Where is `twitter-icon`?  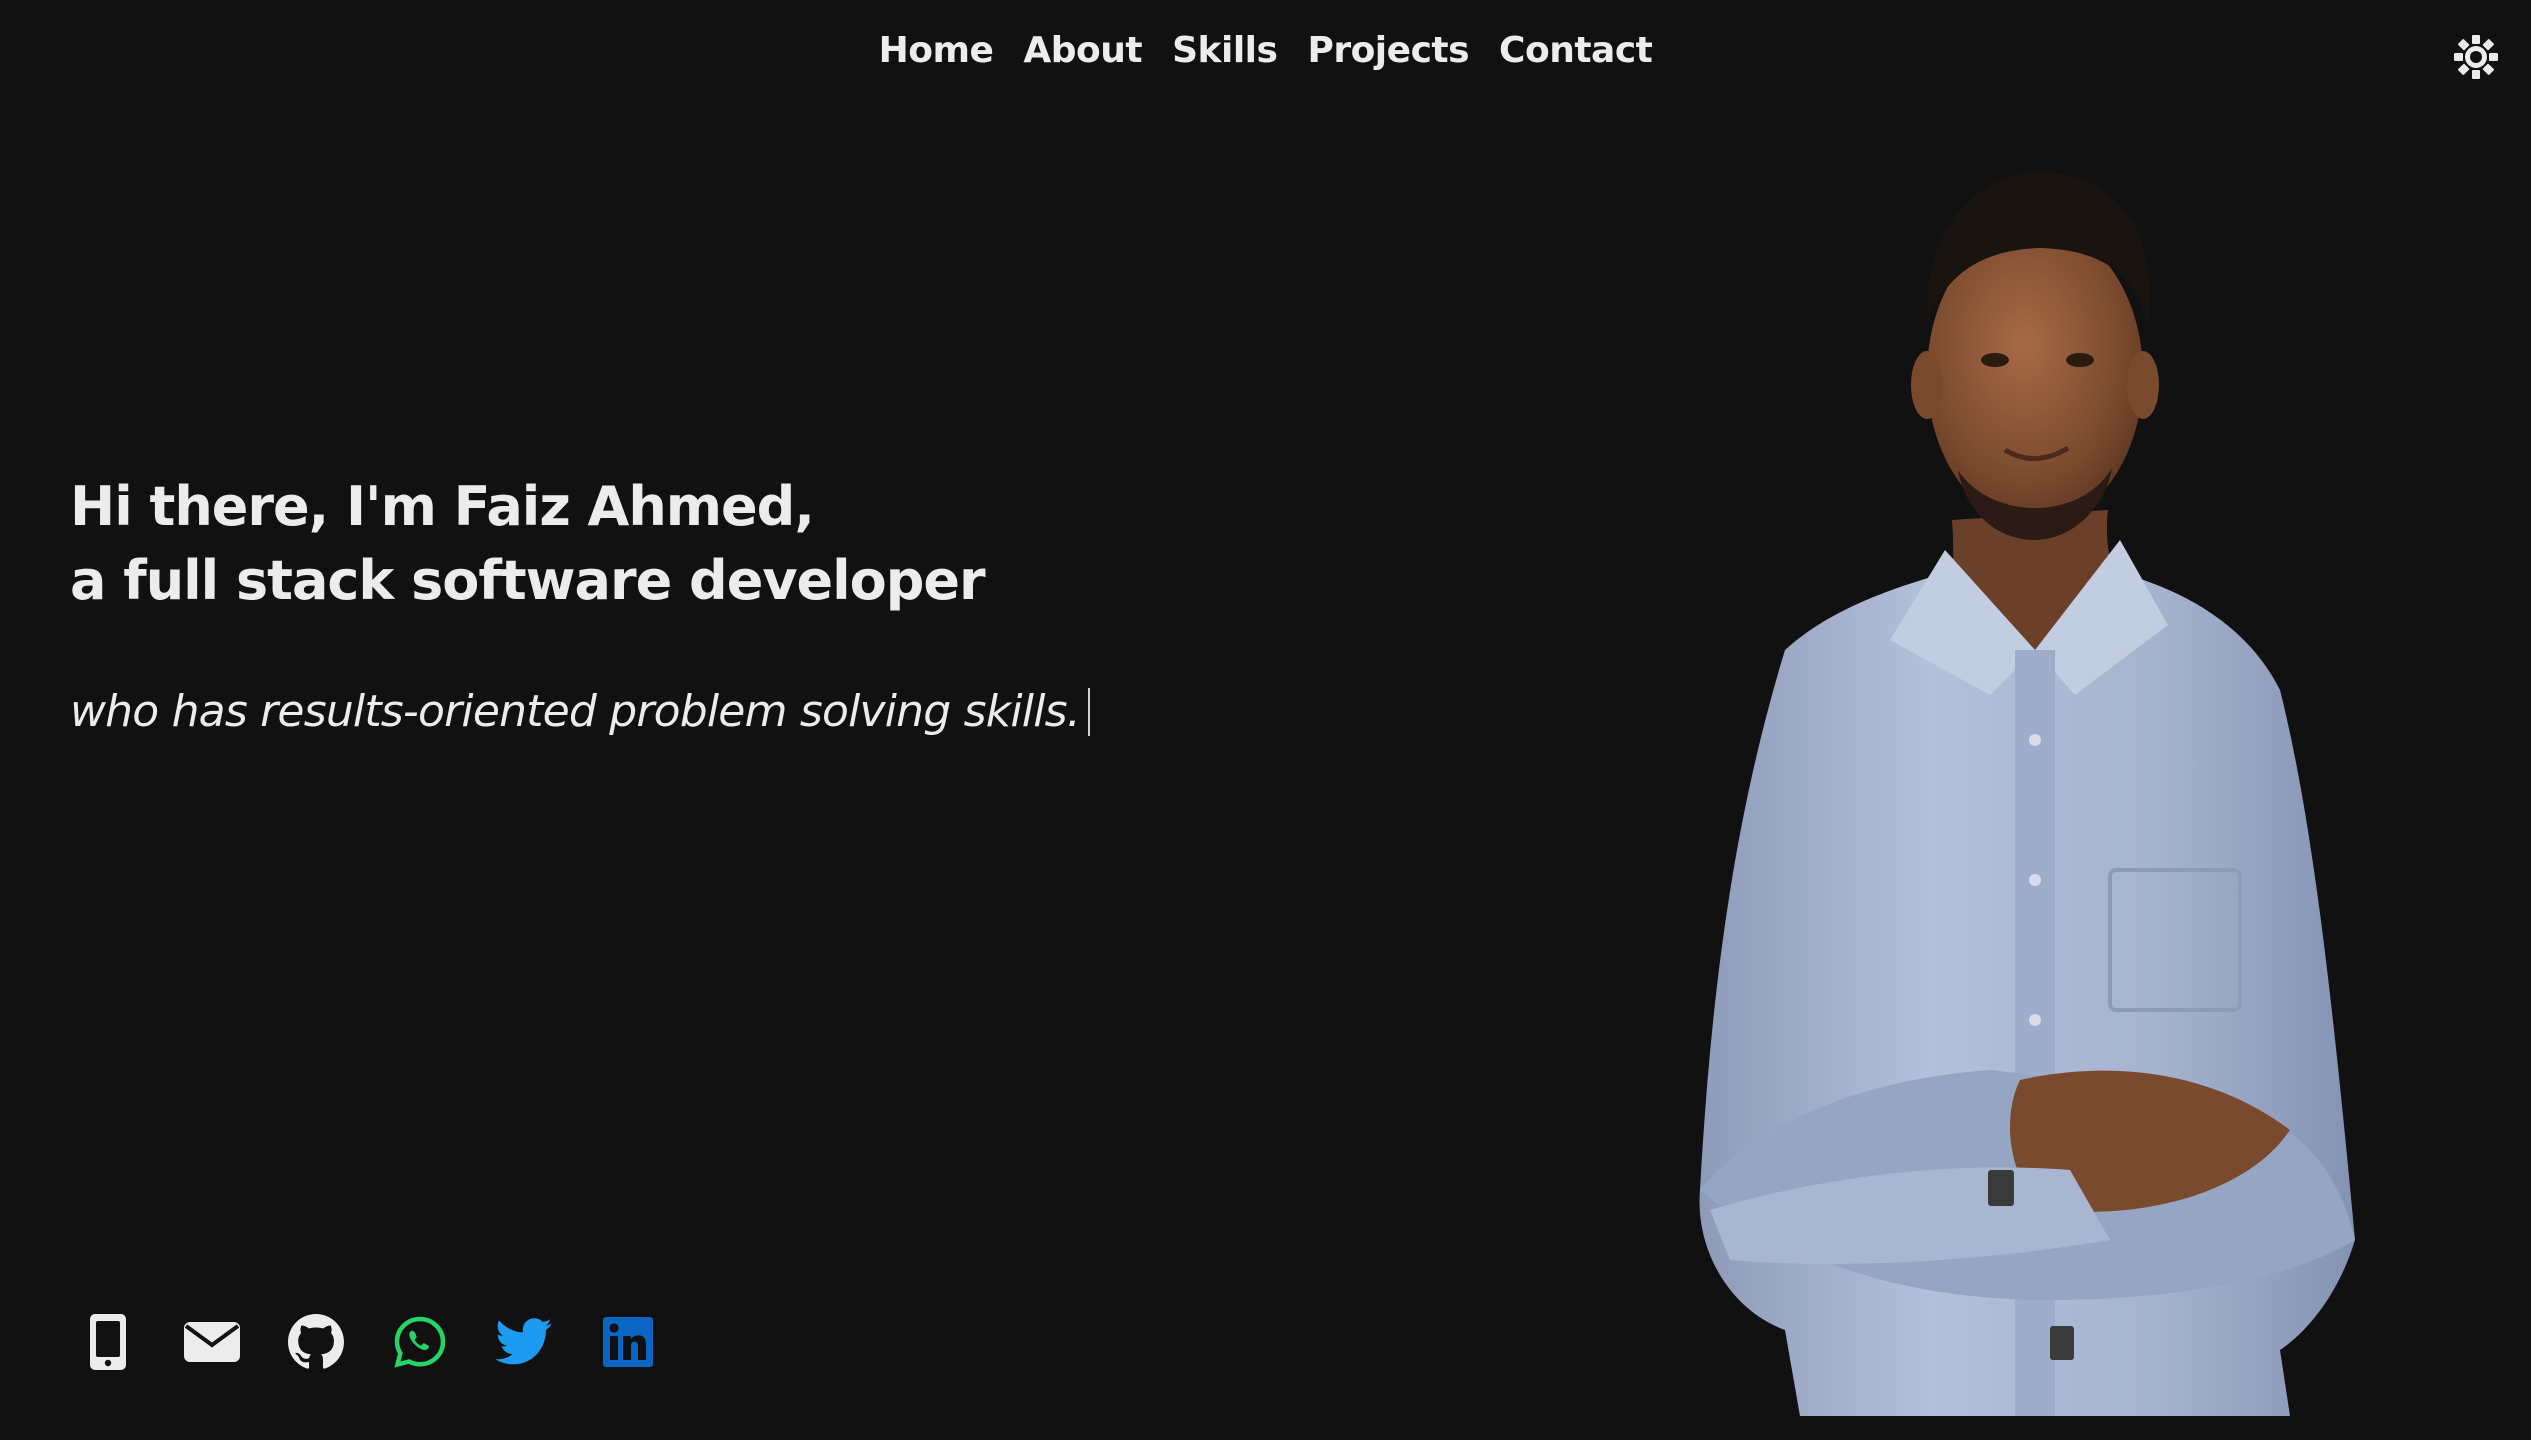 twitter-icon is located at coordinates (523, 1341).